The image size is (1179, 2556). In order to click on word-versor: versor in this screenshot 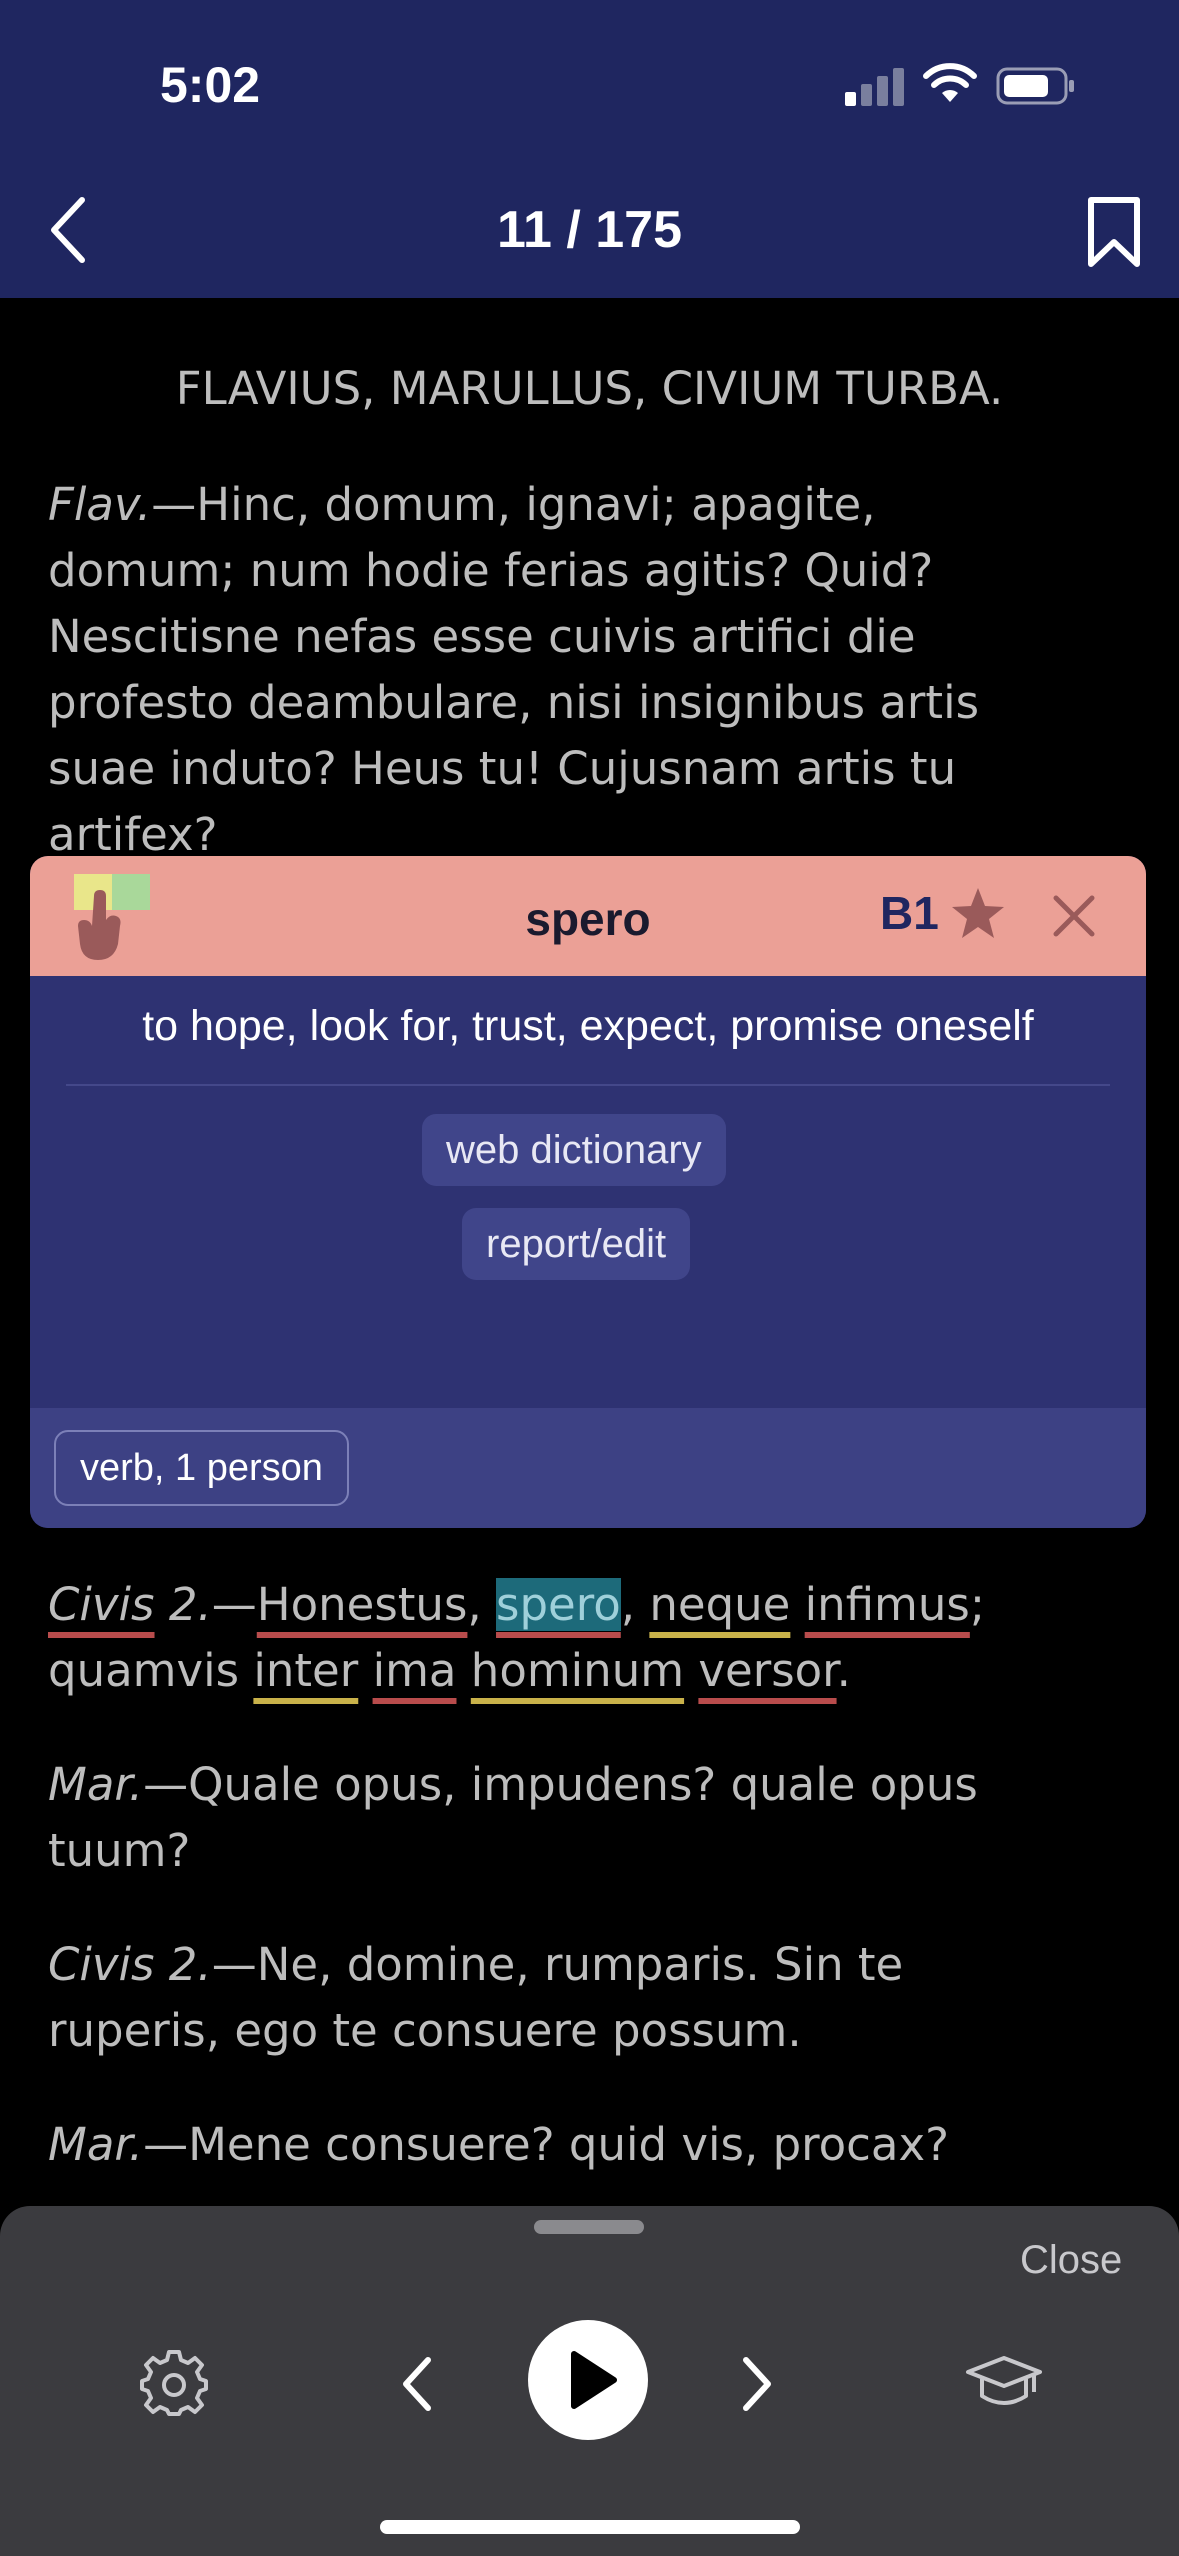, I will do `click(767, 1670)`.